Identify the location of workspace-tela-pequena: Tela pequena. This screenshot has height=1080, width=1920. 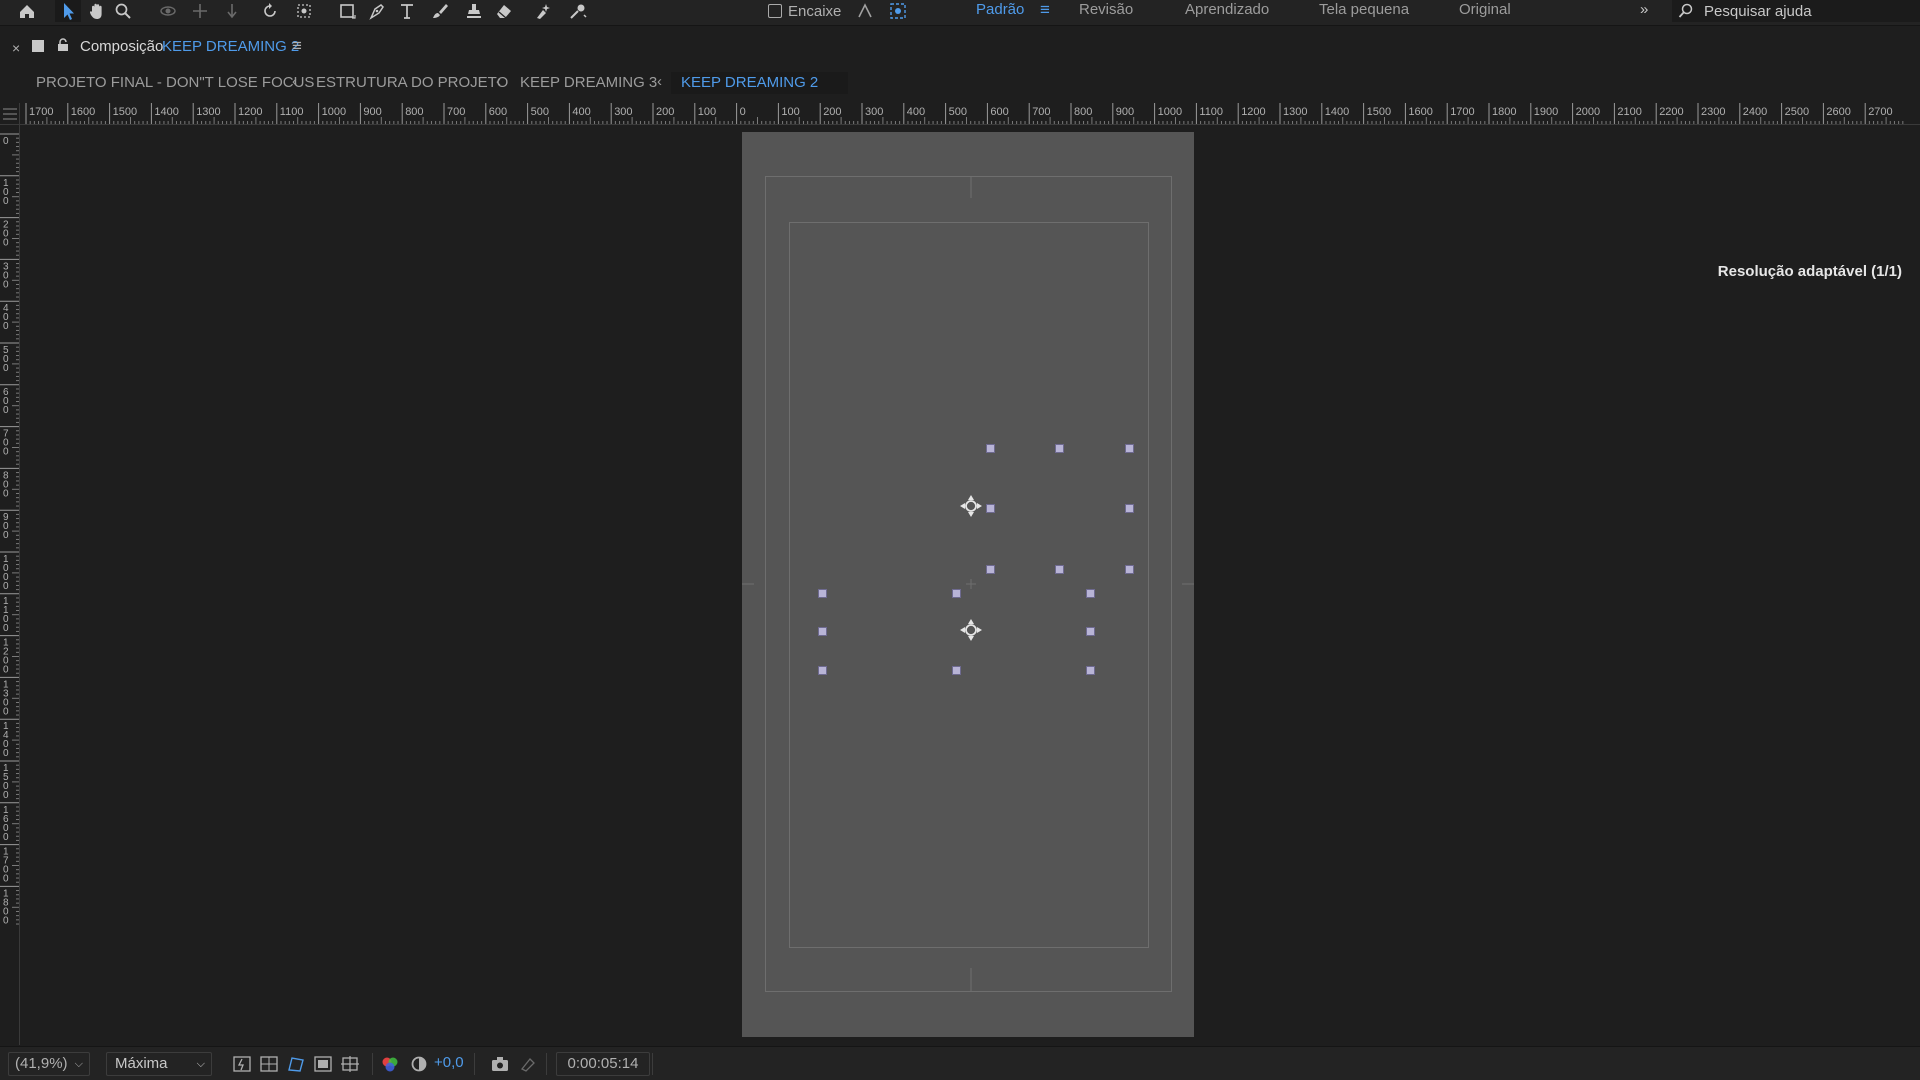
(1364, 11).